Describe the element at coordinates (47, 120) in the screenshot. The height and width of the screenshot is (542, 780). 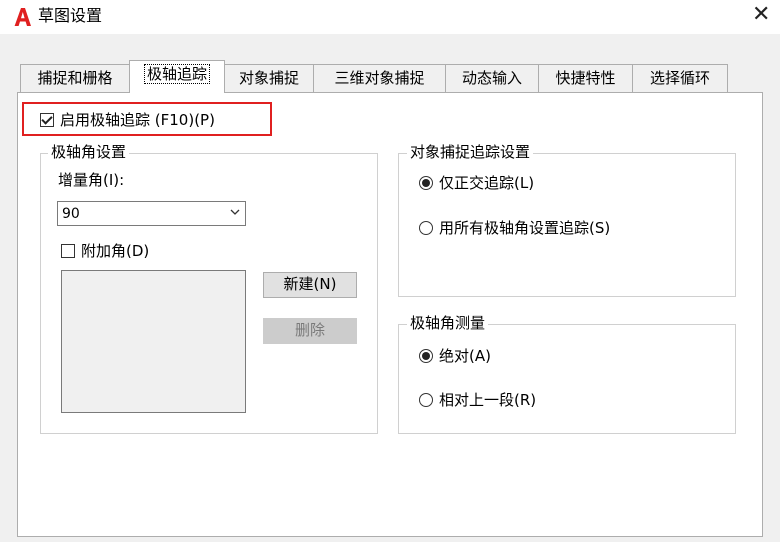
I see `enable-polar-checkbox` at that location.